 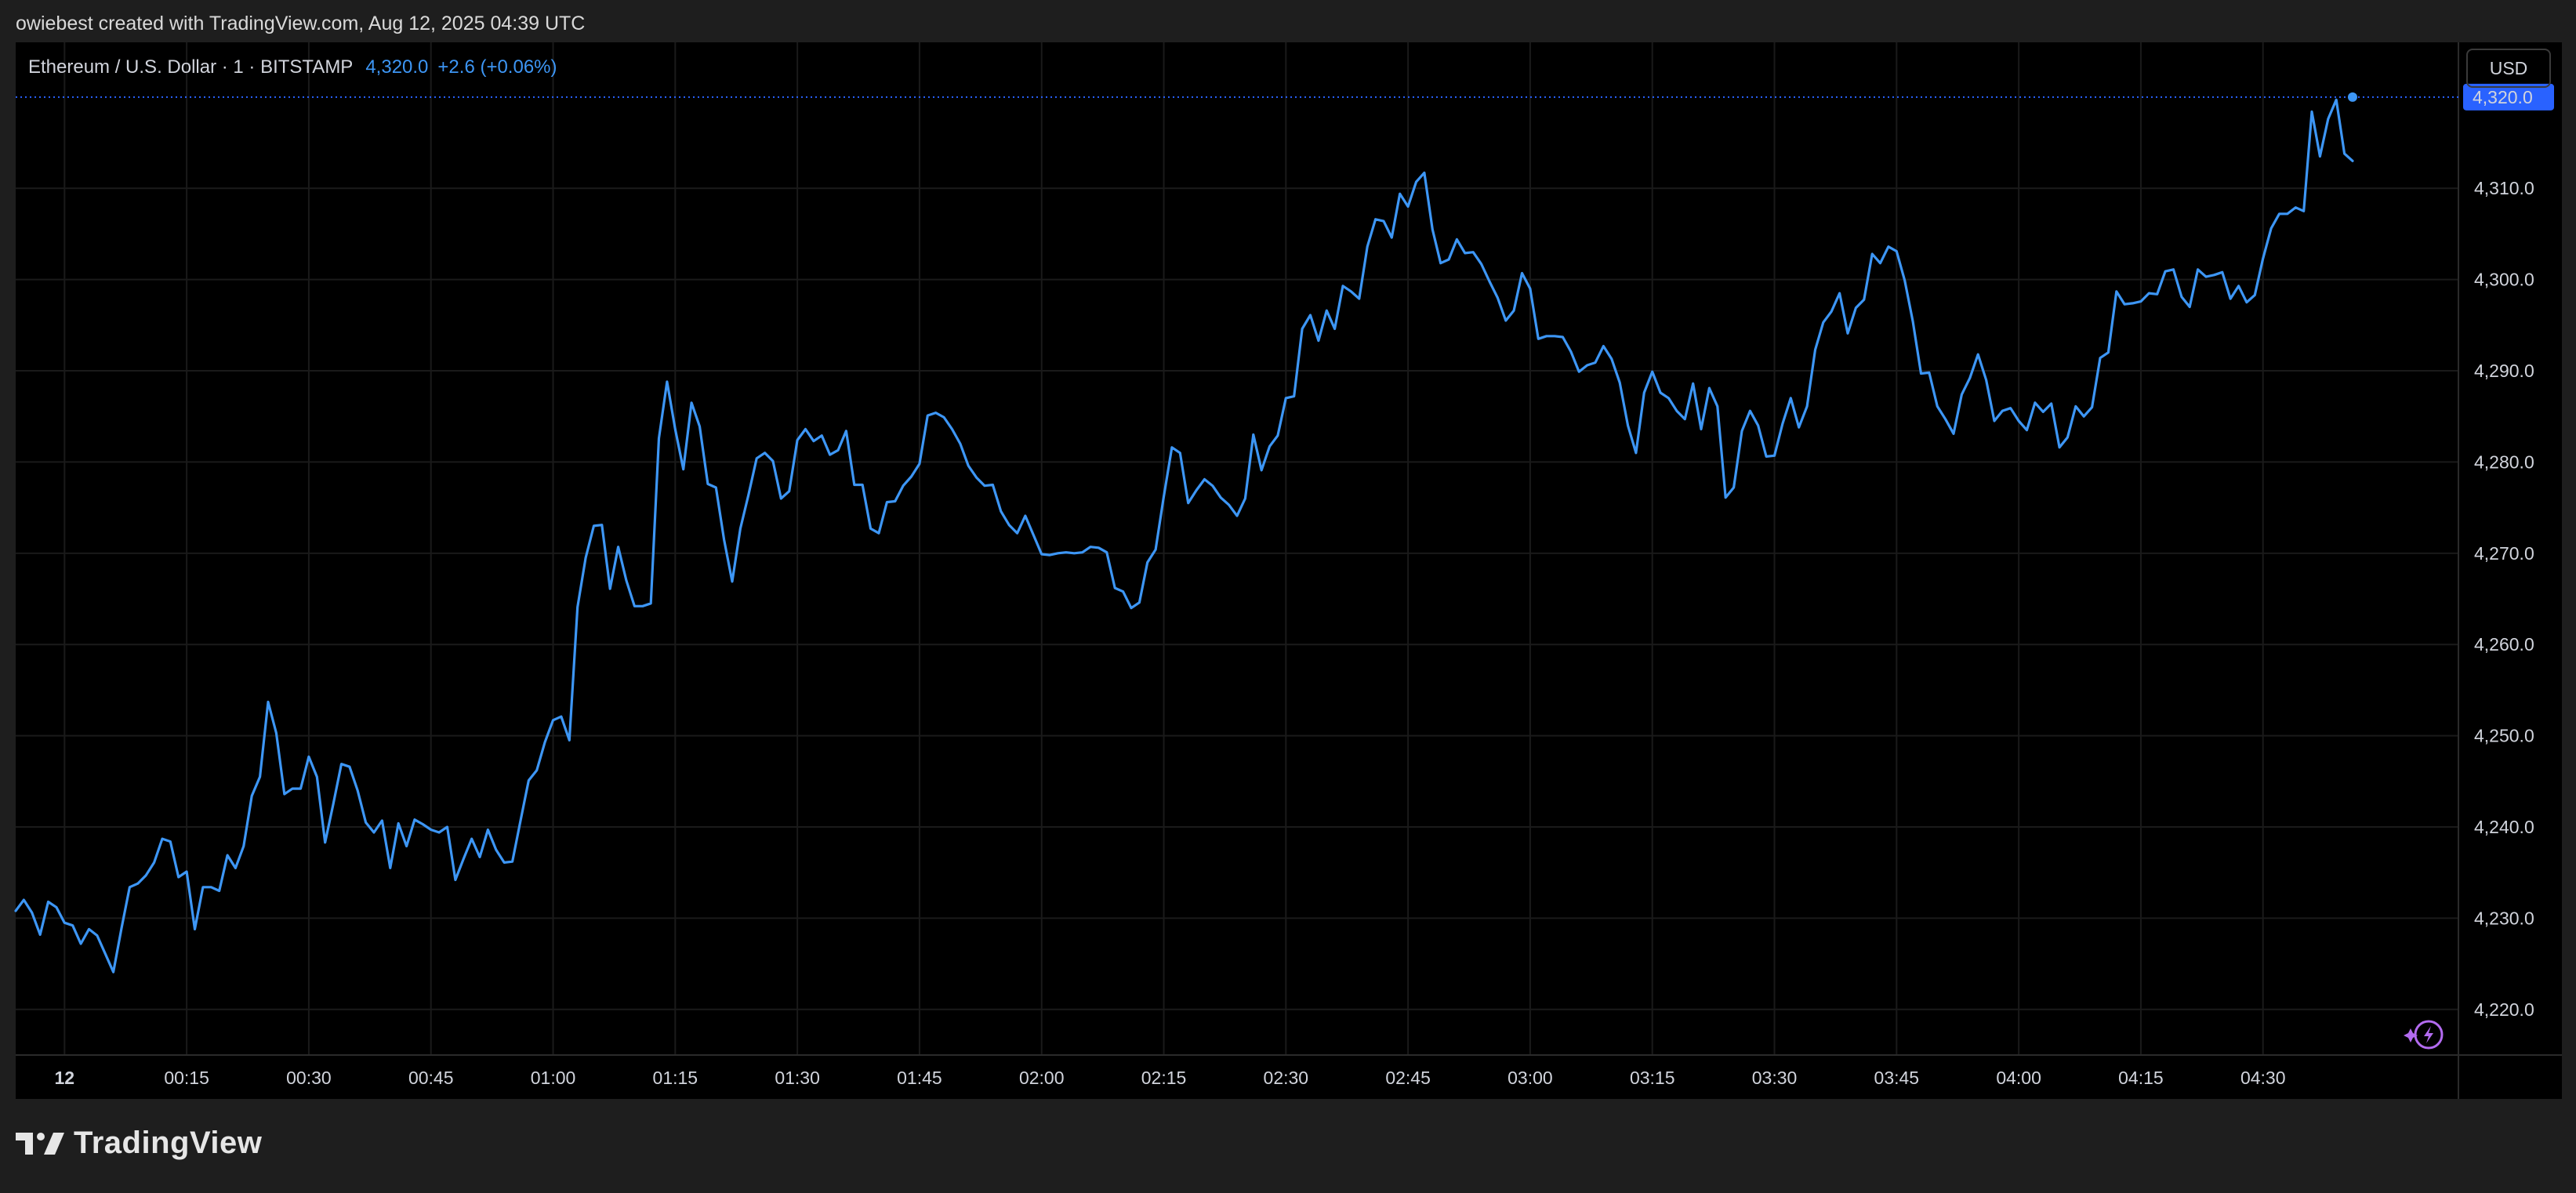 I want to click on x-tick-label: 03:00, so click(x=1530, y=1078).